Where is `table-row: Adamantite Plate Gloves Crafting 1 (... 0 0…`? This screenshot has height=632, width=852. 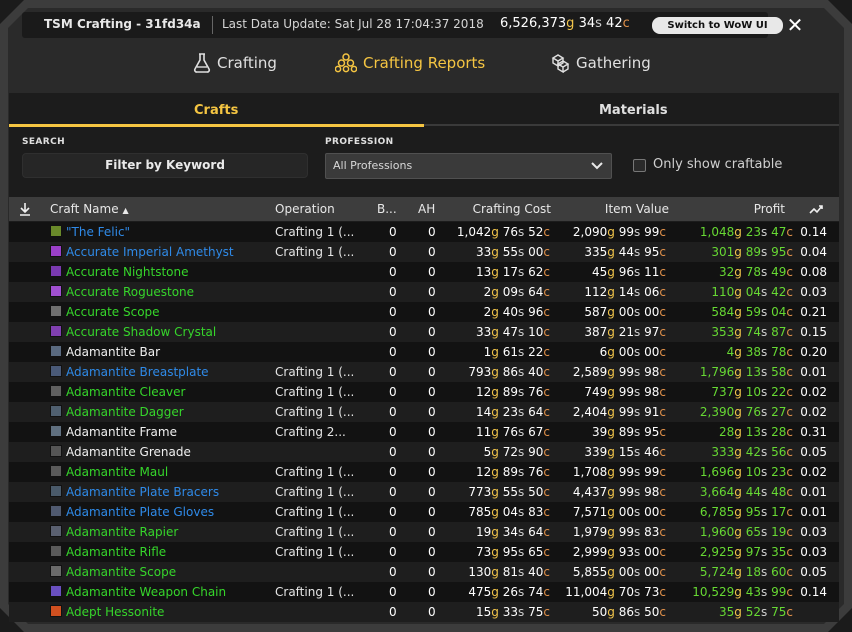
table-row: Adamantite Plate Gloves Crafting 1 (... 0 0… is located at coordinates (424, 512).